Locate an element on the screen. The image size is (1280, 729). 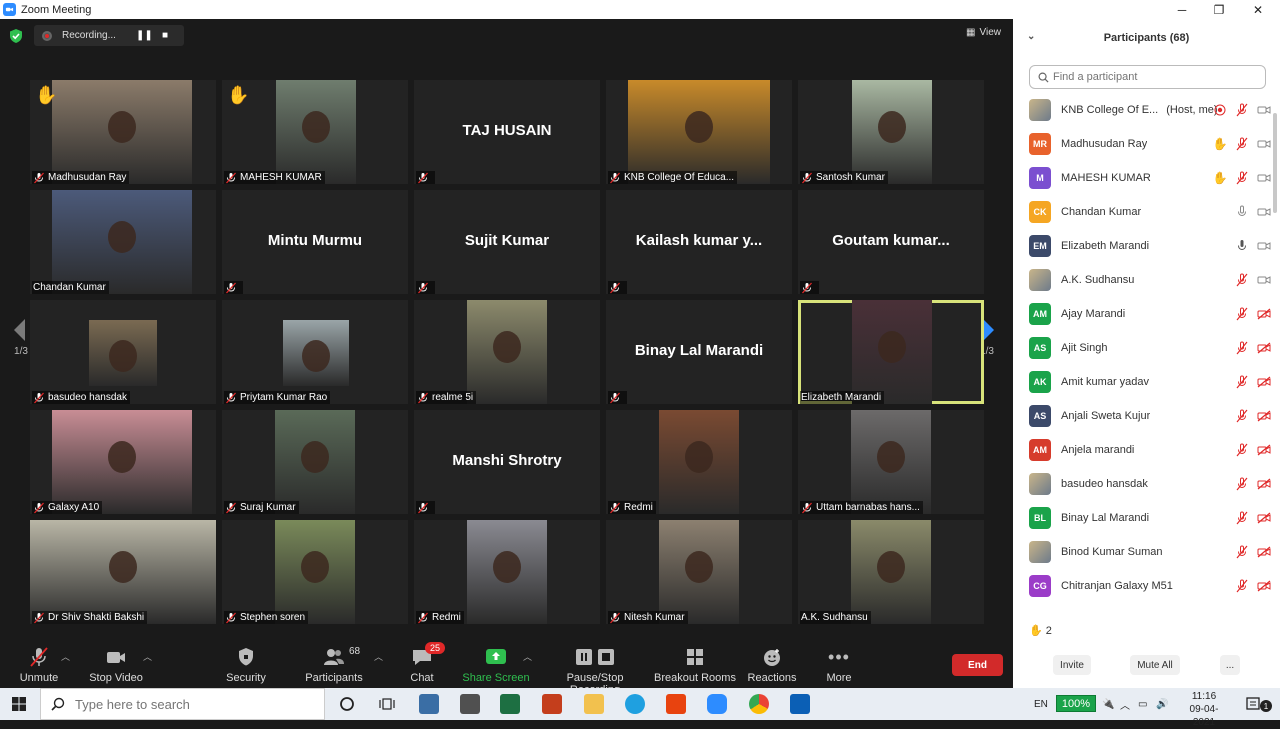
notifications-icon is located at coordinates (1253, 704).